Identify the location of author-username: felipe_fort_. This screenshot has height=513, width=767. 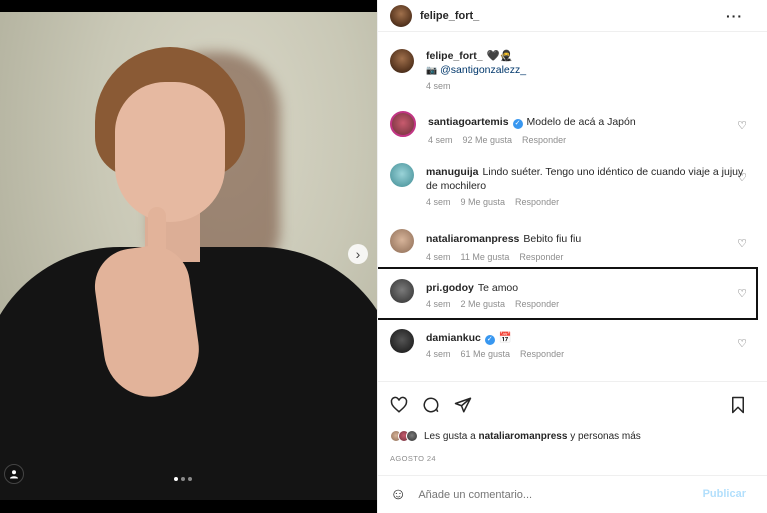
(449, 16).